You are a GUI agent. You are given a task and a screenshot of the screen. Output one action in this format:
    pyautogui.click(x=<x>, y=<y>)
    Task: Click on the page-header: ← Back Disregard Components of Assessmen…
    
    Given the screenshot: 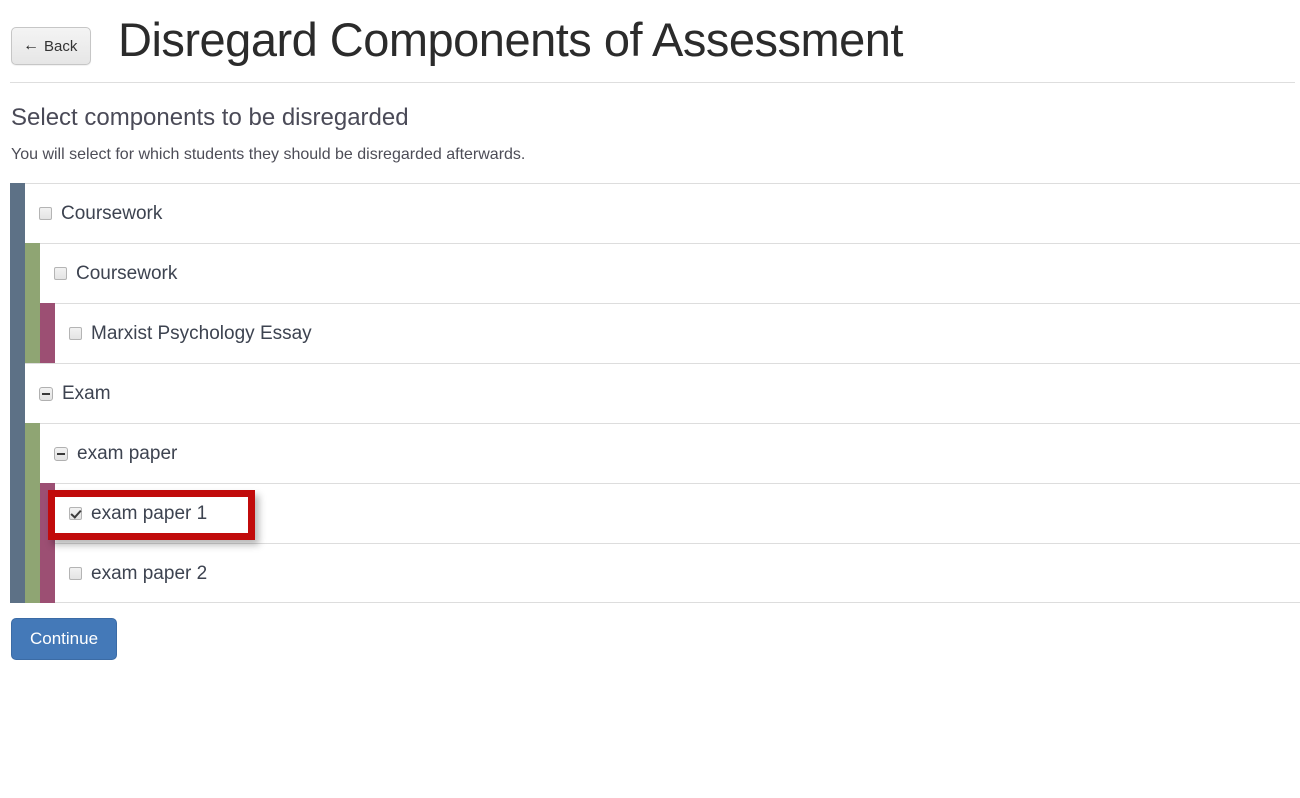 What is the action you would take?
    pyautogui.click(x=650, y=41)
    